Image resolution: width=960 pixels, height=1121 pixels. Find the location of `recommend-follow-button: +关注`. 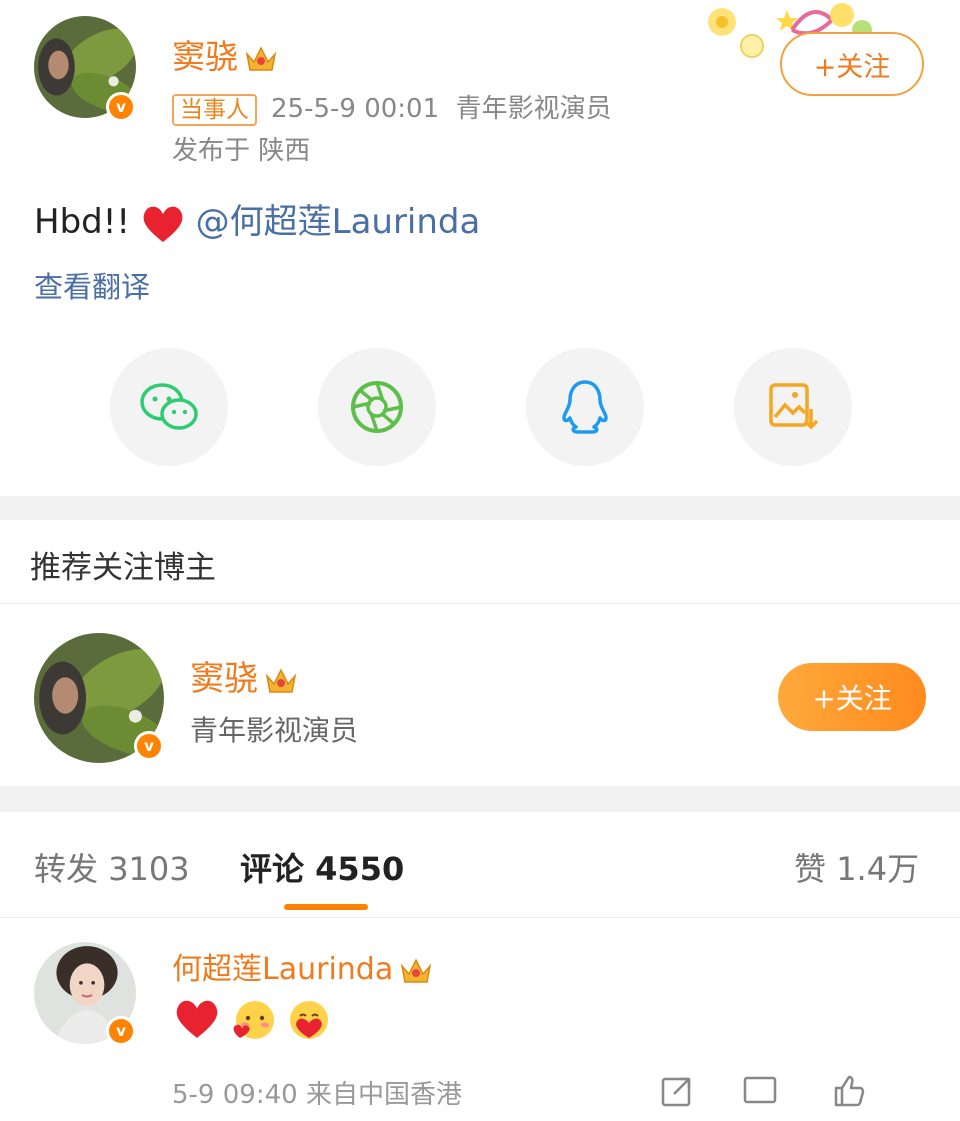

recommend-follow-button: +关注 is located at coordinates (852, 697).